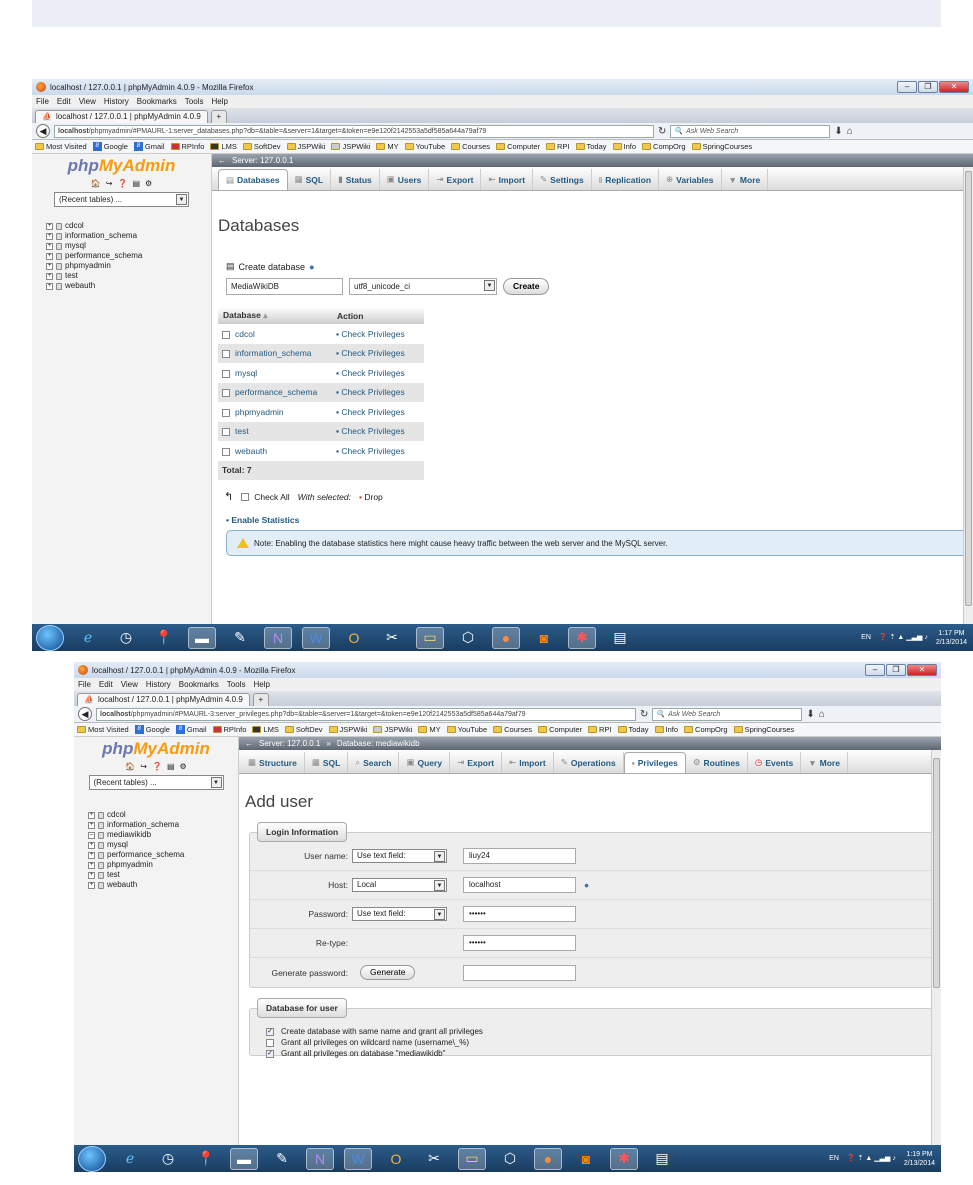  I want to click on checkbox-checked: ✓, so click(270, 1053).